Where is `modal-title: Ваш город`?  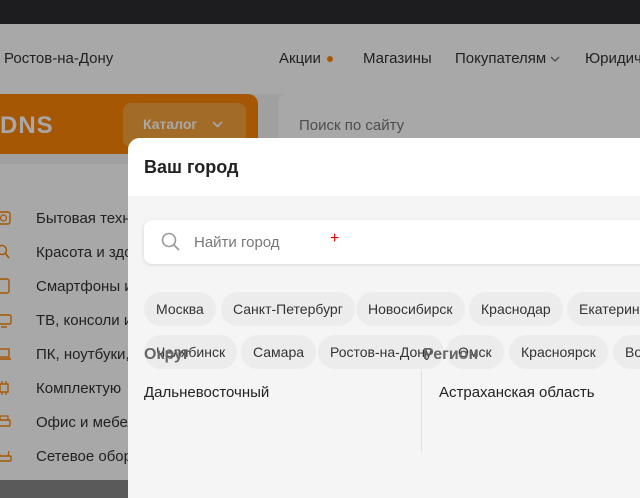 modal-title: Ваш город is located at coordinates (191, 167).